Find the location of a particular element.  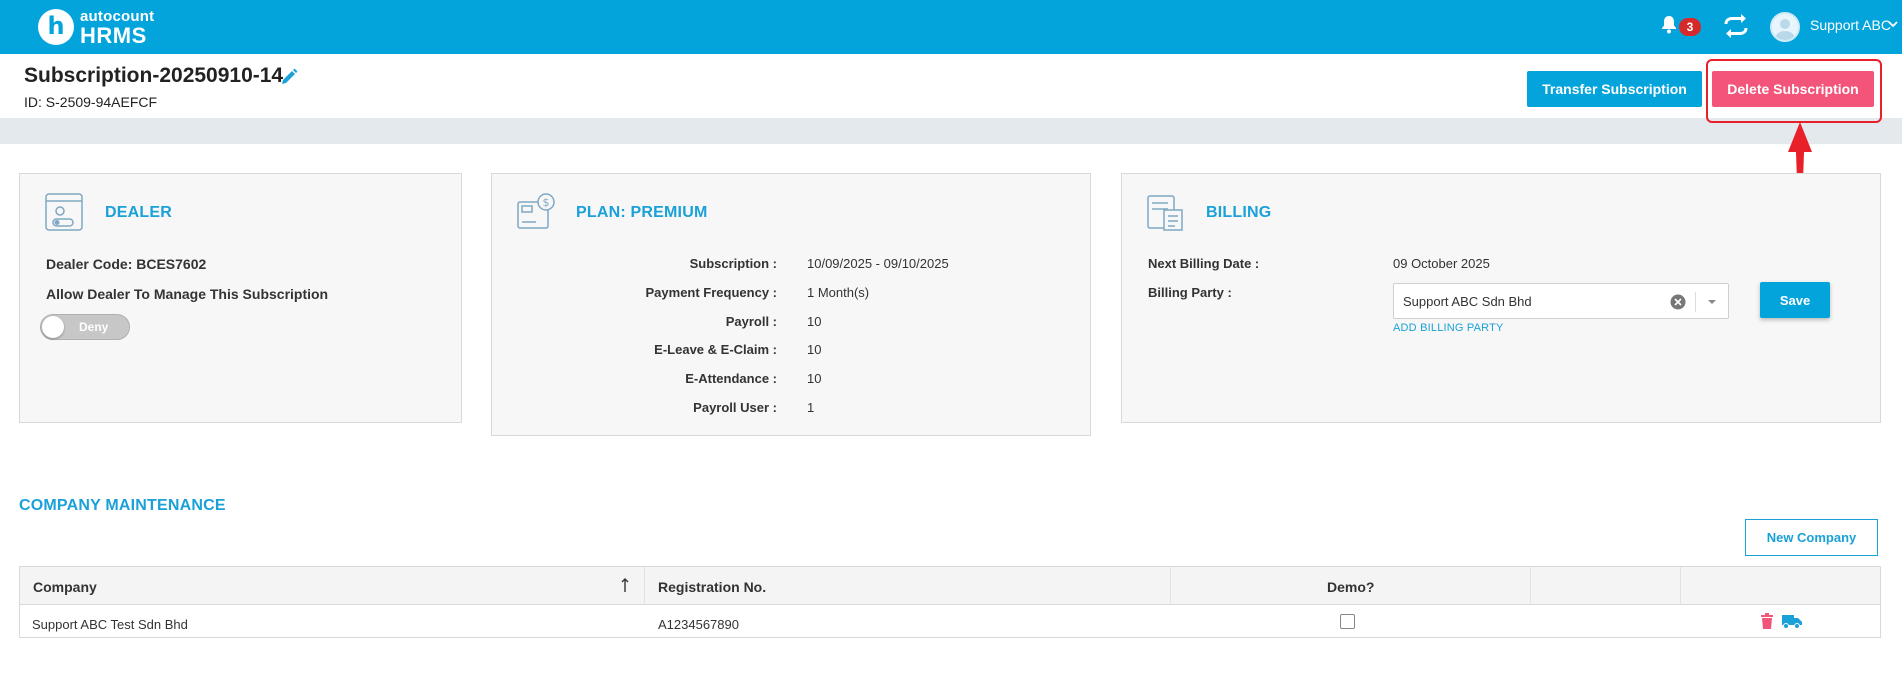

plan-row-value: 1 is located at coordinates (811, 407).